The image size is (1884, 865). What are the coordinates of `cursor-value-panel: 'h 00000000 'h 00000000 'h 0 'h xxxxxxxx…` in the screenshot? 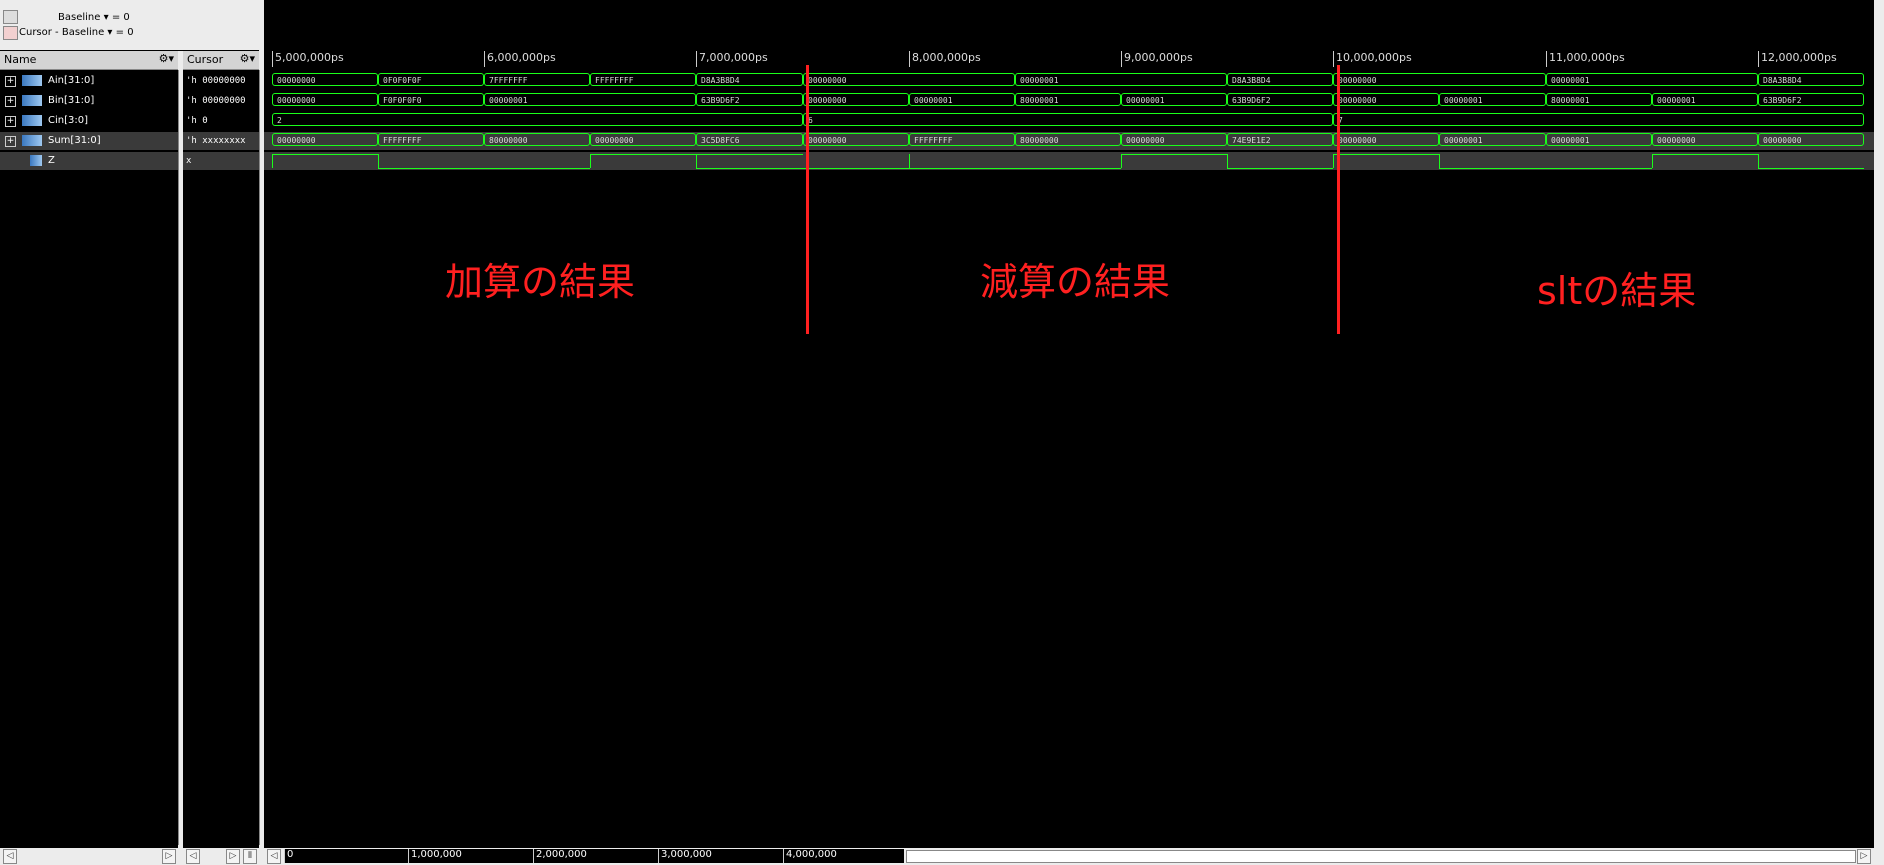 It's located at (221, 457).